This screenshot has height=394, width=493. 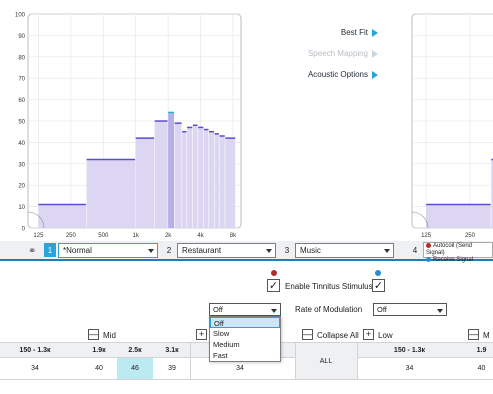 I want to click on program-number-2: 2, so click(x=169, y=250).